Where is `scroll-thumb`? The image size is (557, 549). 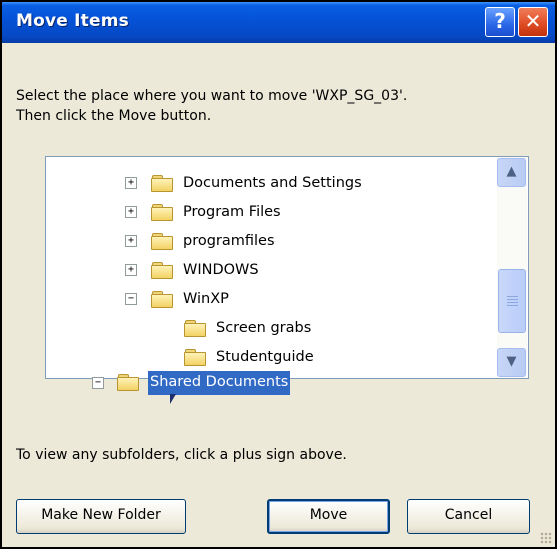 scroll-thumb is located at coordinates (512, 301).